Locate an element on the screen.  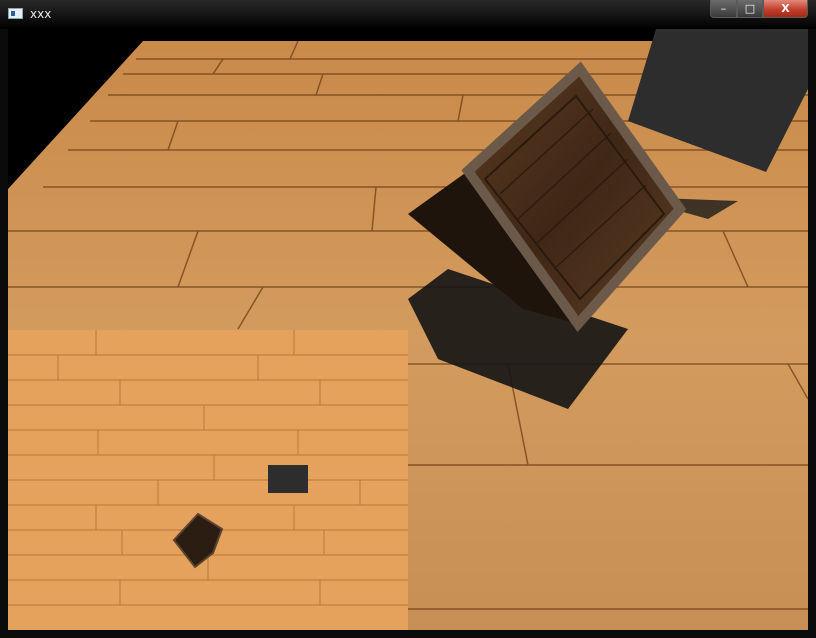
maximize-icon: □ is located at coordinates (750, 8).